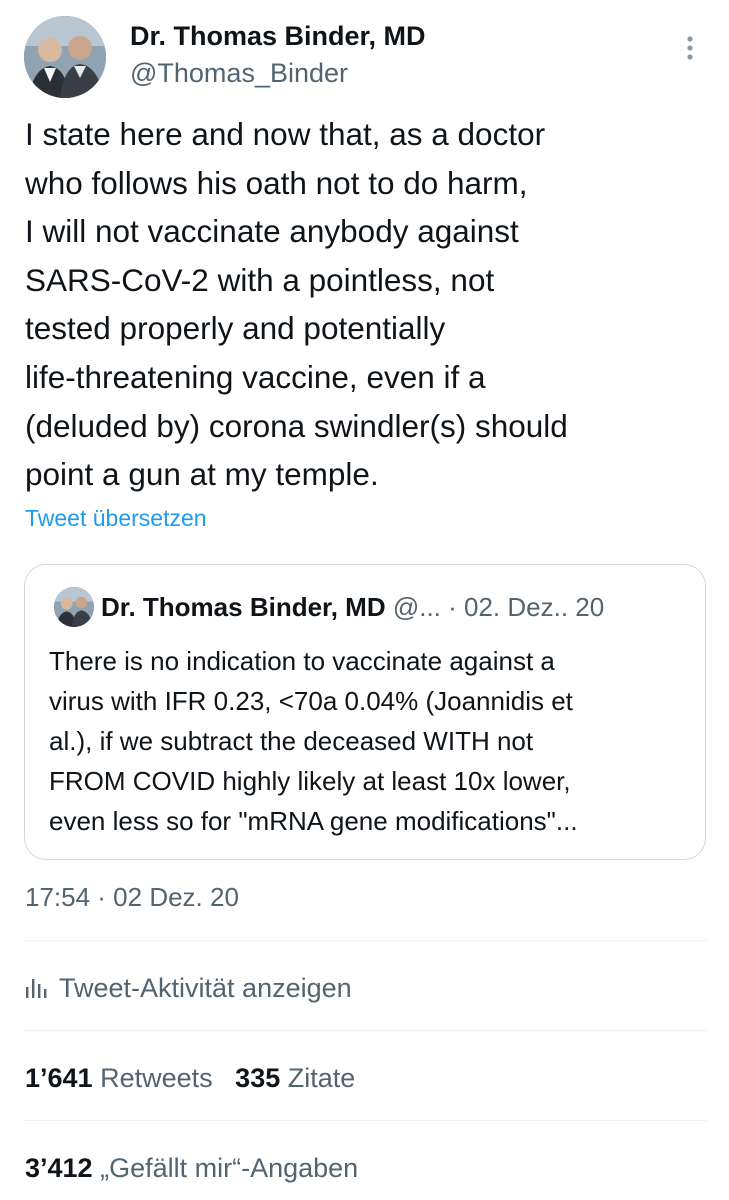 Image resolution: width=729 pixels, height=1200 pixels. What do you see at coordinates (239, 73) in the screenshot?
I see `author-handle: @Thomas_Binder` at bounding box center [239, 73].